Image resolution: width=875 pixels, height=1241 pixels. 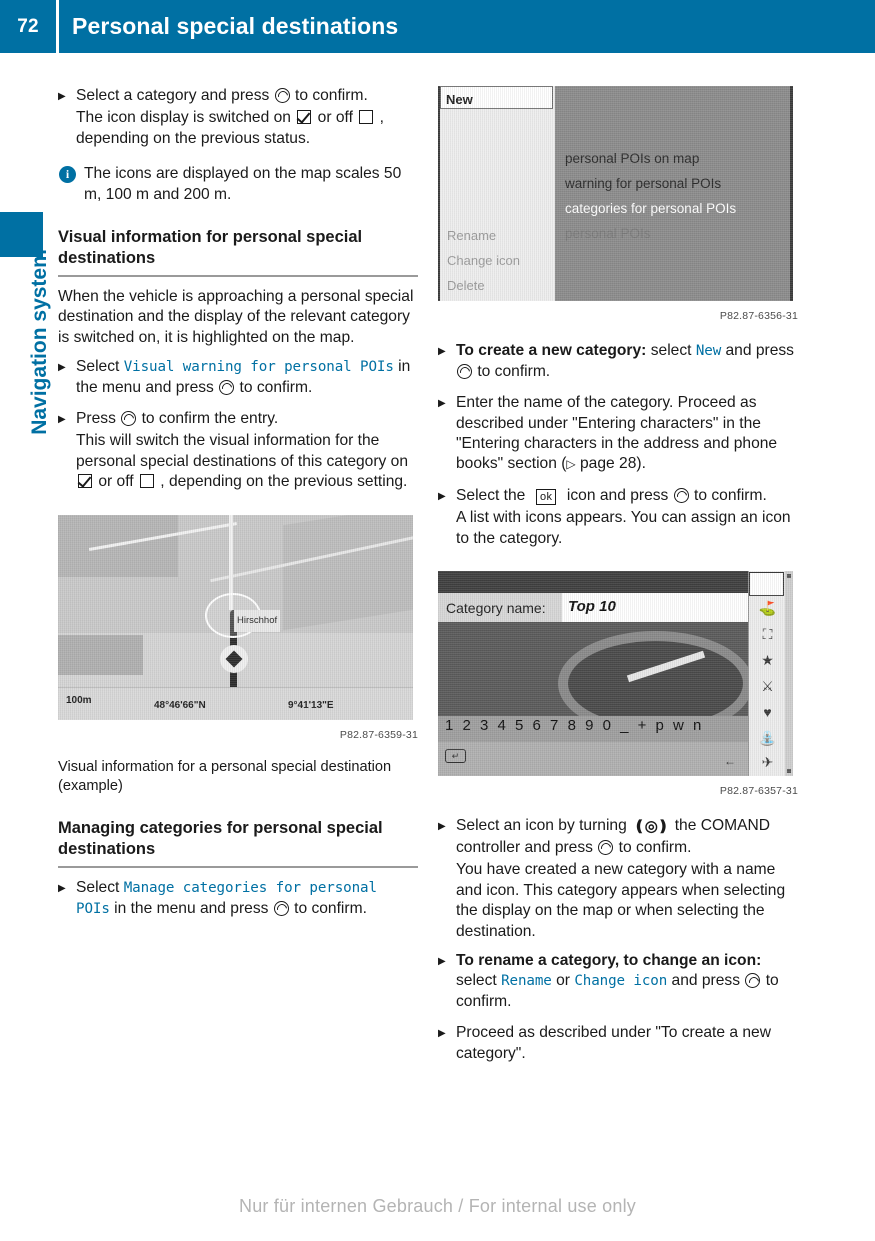 I want to click on step-lead: To create a new category:, so click(x=551, y=351).